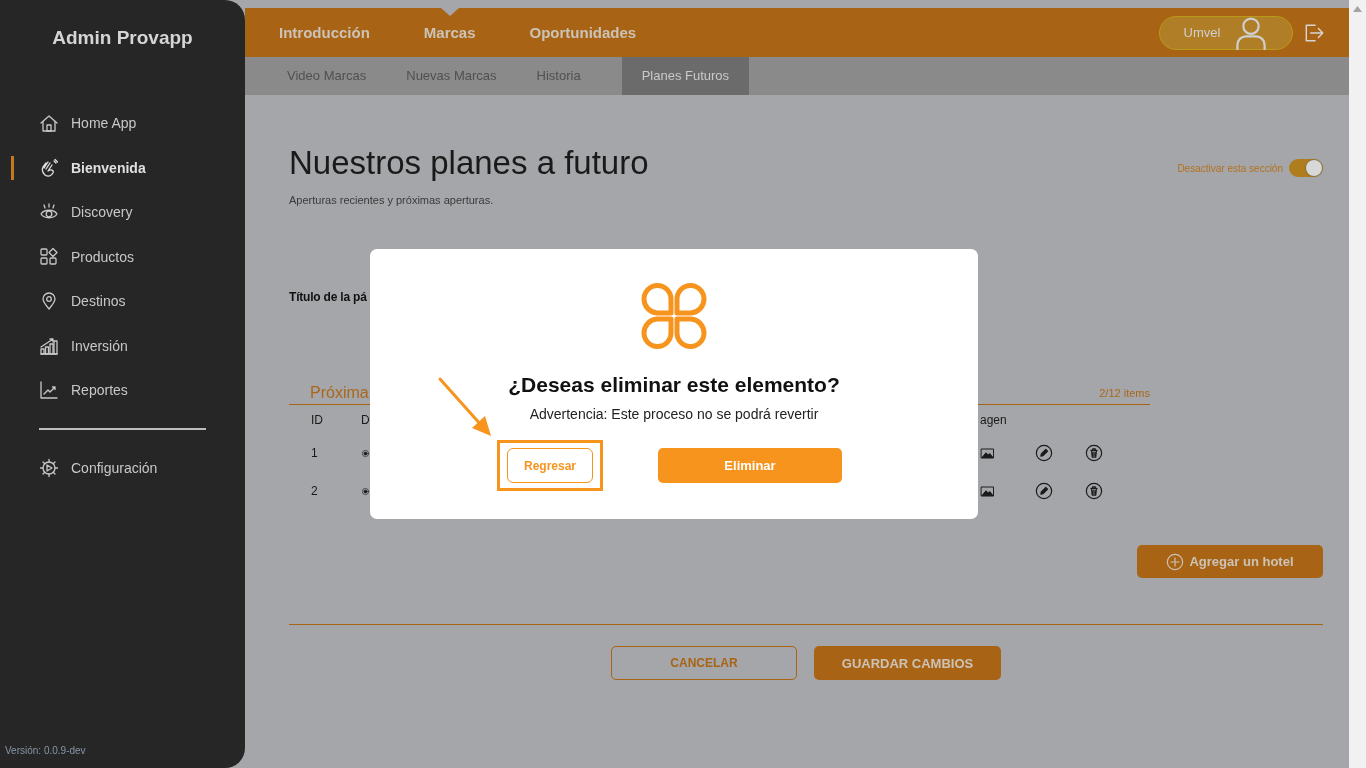 This screenshot has width=1366, height=768. Describe the element at coordinates (324, 32) in the screenshot. I see `top-nav-tab: Introducción` at that location.